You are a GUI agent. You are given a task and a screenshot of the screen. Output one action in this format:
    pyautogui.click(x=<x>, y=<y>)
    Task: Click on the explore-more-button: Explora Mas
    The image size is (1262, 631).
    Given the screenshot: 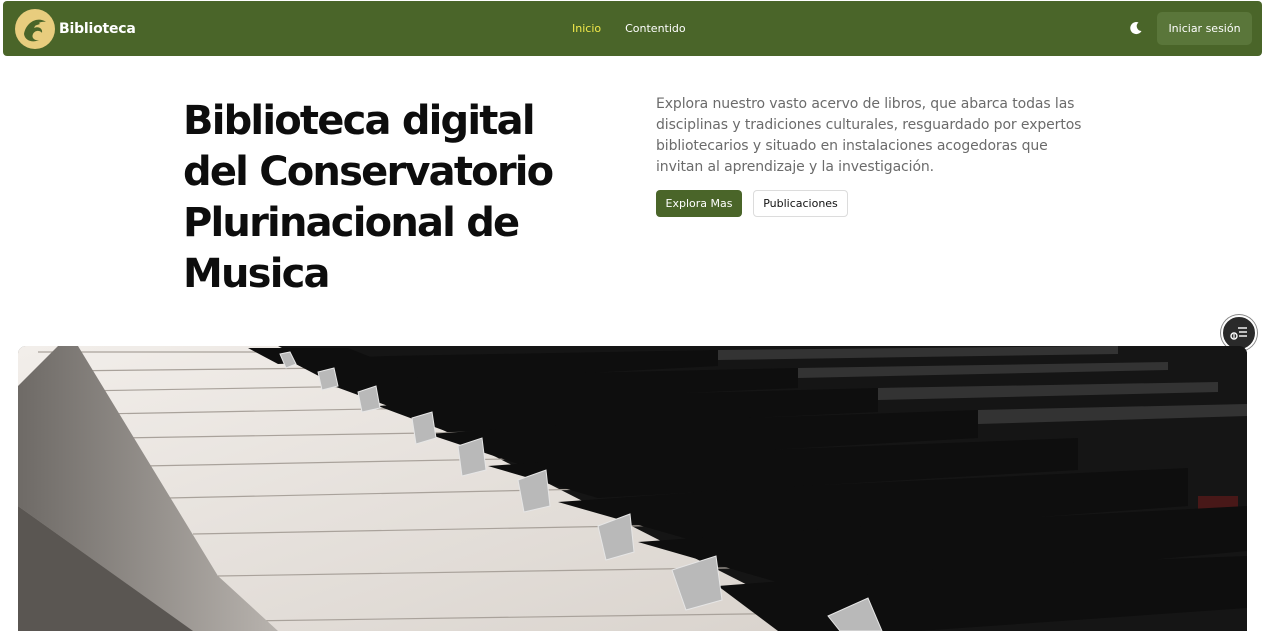 What is the action you would take?
    pyautogui.click(x=699, y=203)
    